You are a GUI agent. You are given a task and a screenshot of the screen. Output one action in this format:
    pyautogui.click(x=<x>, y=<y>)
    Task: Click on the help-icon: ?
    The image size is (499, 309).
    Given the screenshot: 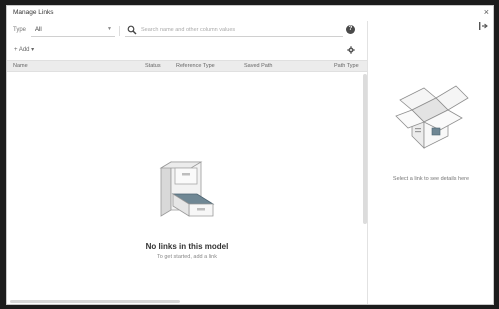 What is the action you would take?
    pyautogui.click(x=350, y=29)
    